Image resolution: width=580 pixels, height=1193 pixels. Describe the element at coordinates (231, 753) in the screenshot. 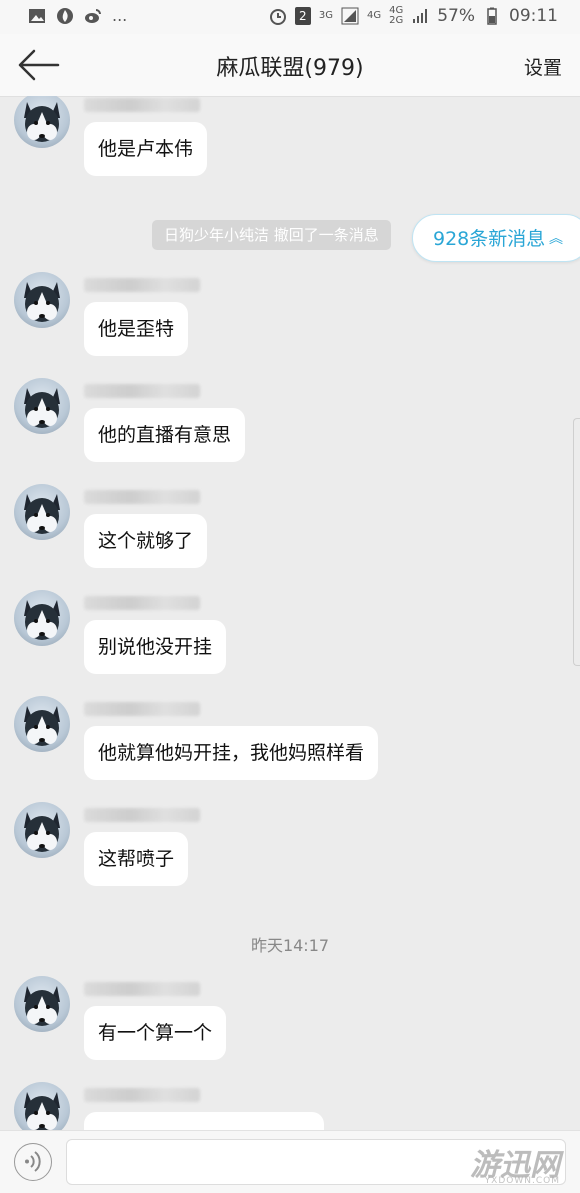

I see `message-bubble: 他就算他妈开挂，我他妈照样看` at that location.